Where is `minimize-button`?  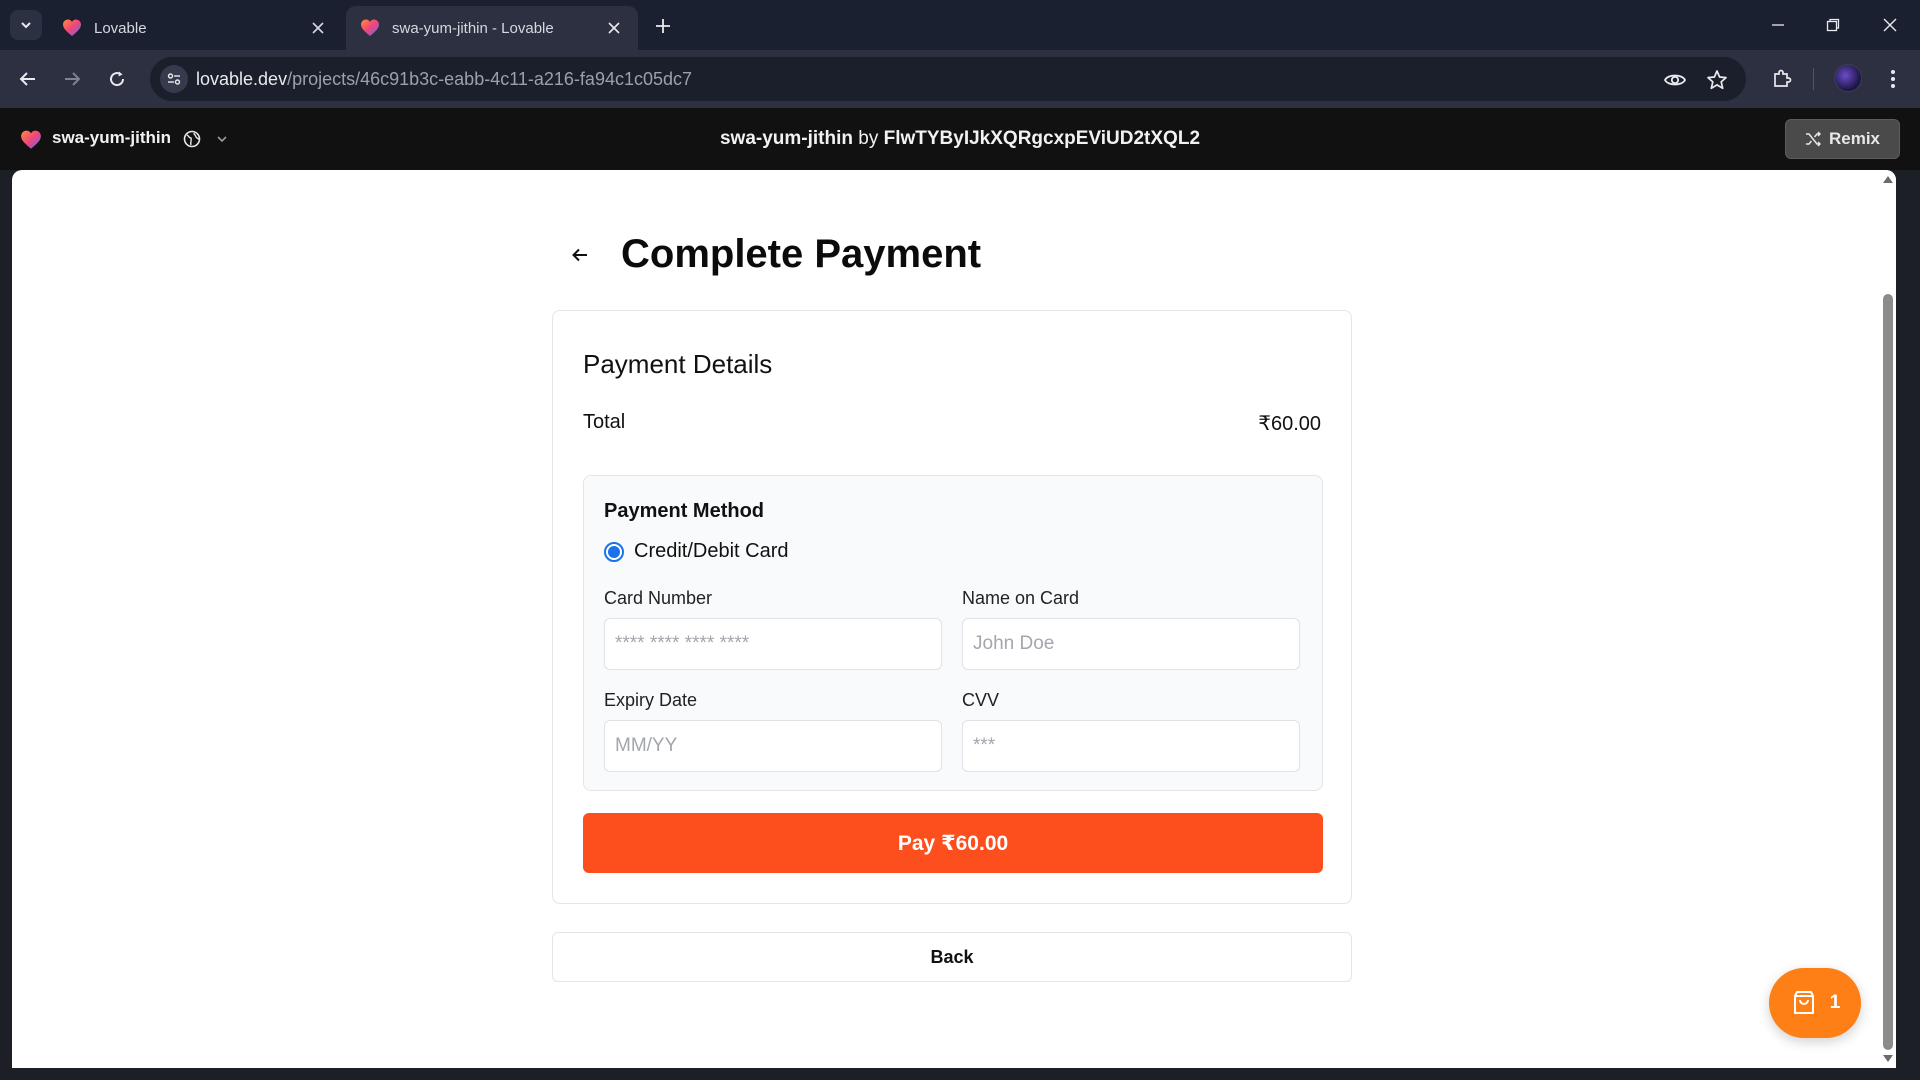 minimize-button is located at coordinates (1778, 25).